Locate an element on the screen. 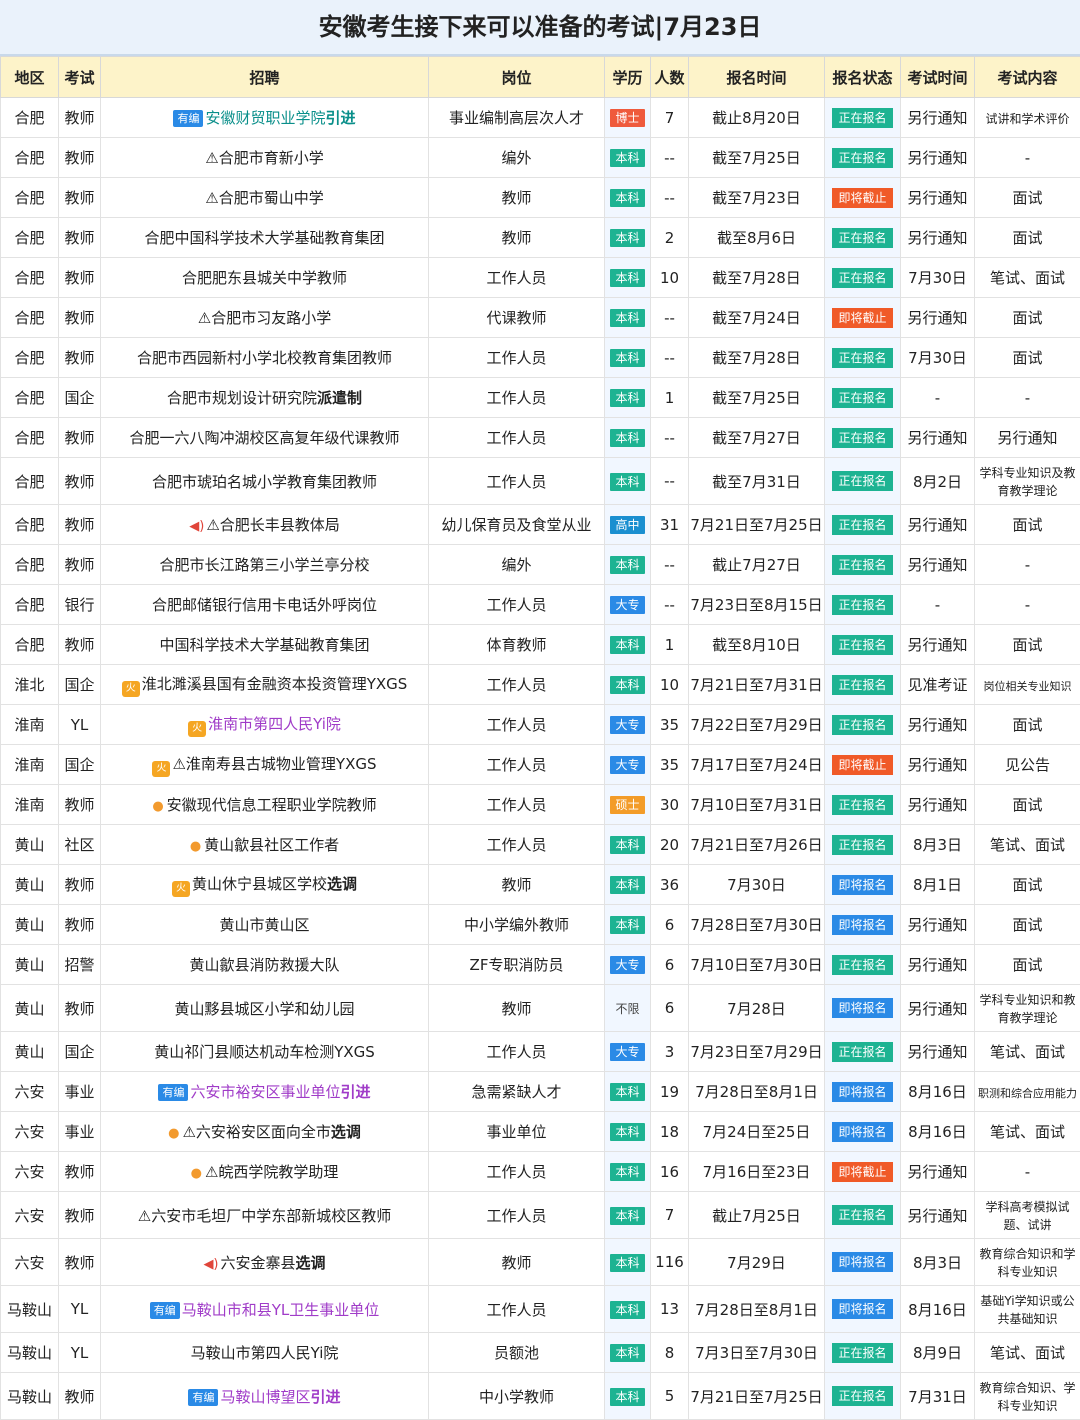 The height and width of the screenshot is (1420, 1080). cell-recruit: 有编 安徽财贸职业学院引进 is located at coordinates (264, 117).